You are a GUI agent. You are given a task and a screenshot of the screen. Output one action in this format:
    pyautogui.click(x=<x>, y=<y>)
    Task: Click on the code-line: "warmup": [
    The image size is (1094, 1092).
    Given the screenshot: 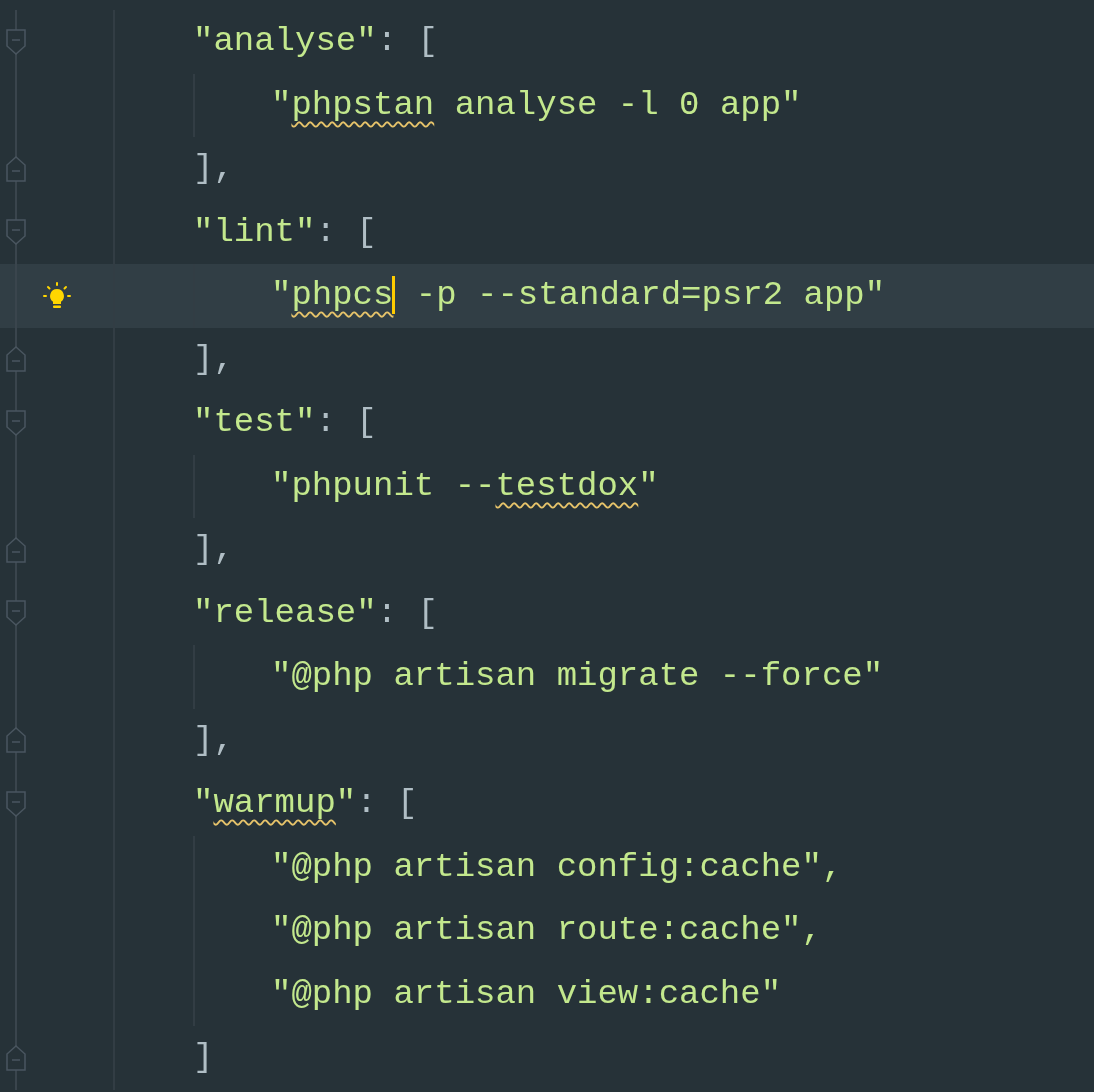 What is the action you would take?
    pyautogui.click(x=305, y=804)
    